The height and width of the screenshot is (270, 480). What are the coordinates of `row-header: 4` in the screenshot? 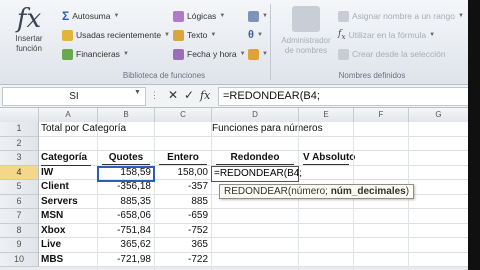 It's located at (19, 172).